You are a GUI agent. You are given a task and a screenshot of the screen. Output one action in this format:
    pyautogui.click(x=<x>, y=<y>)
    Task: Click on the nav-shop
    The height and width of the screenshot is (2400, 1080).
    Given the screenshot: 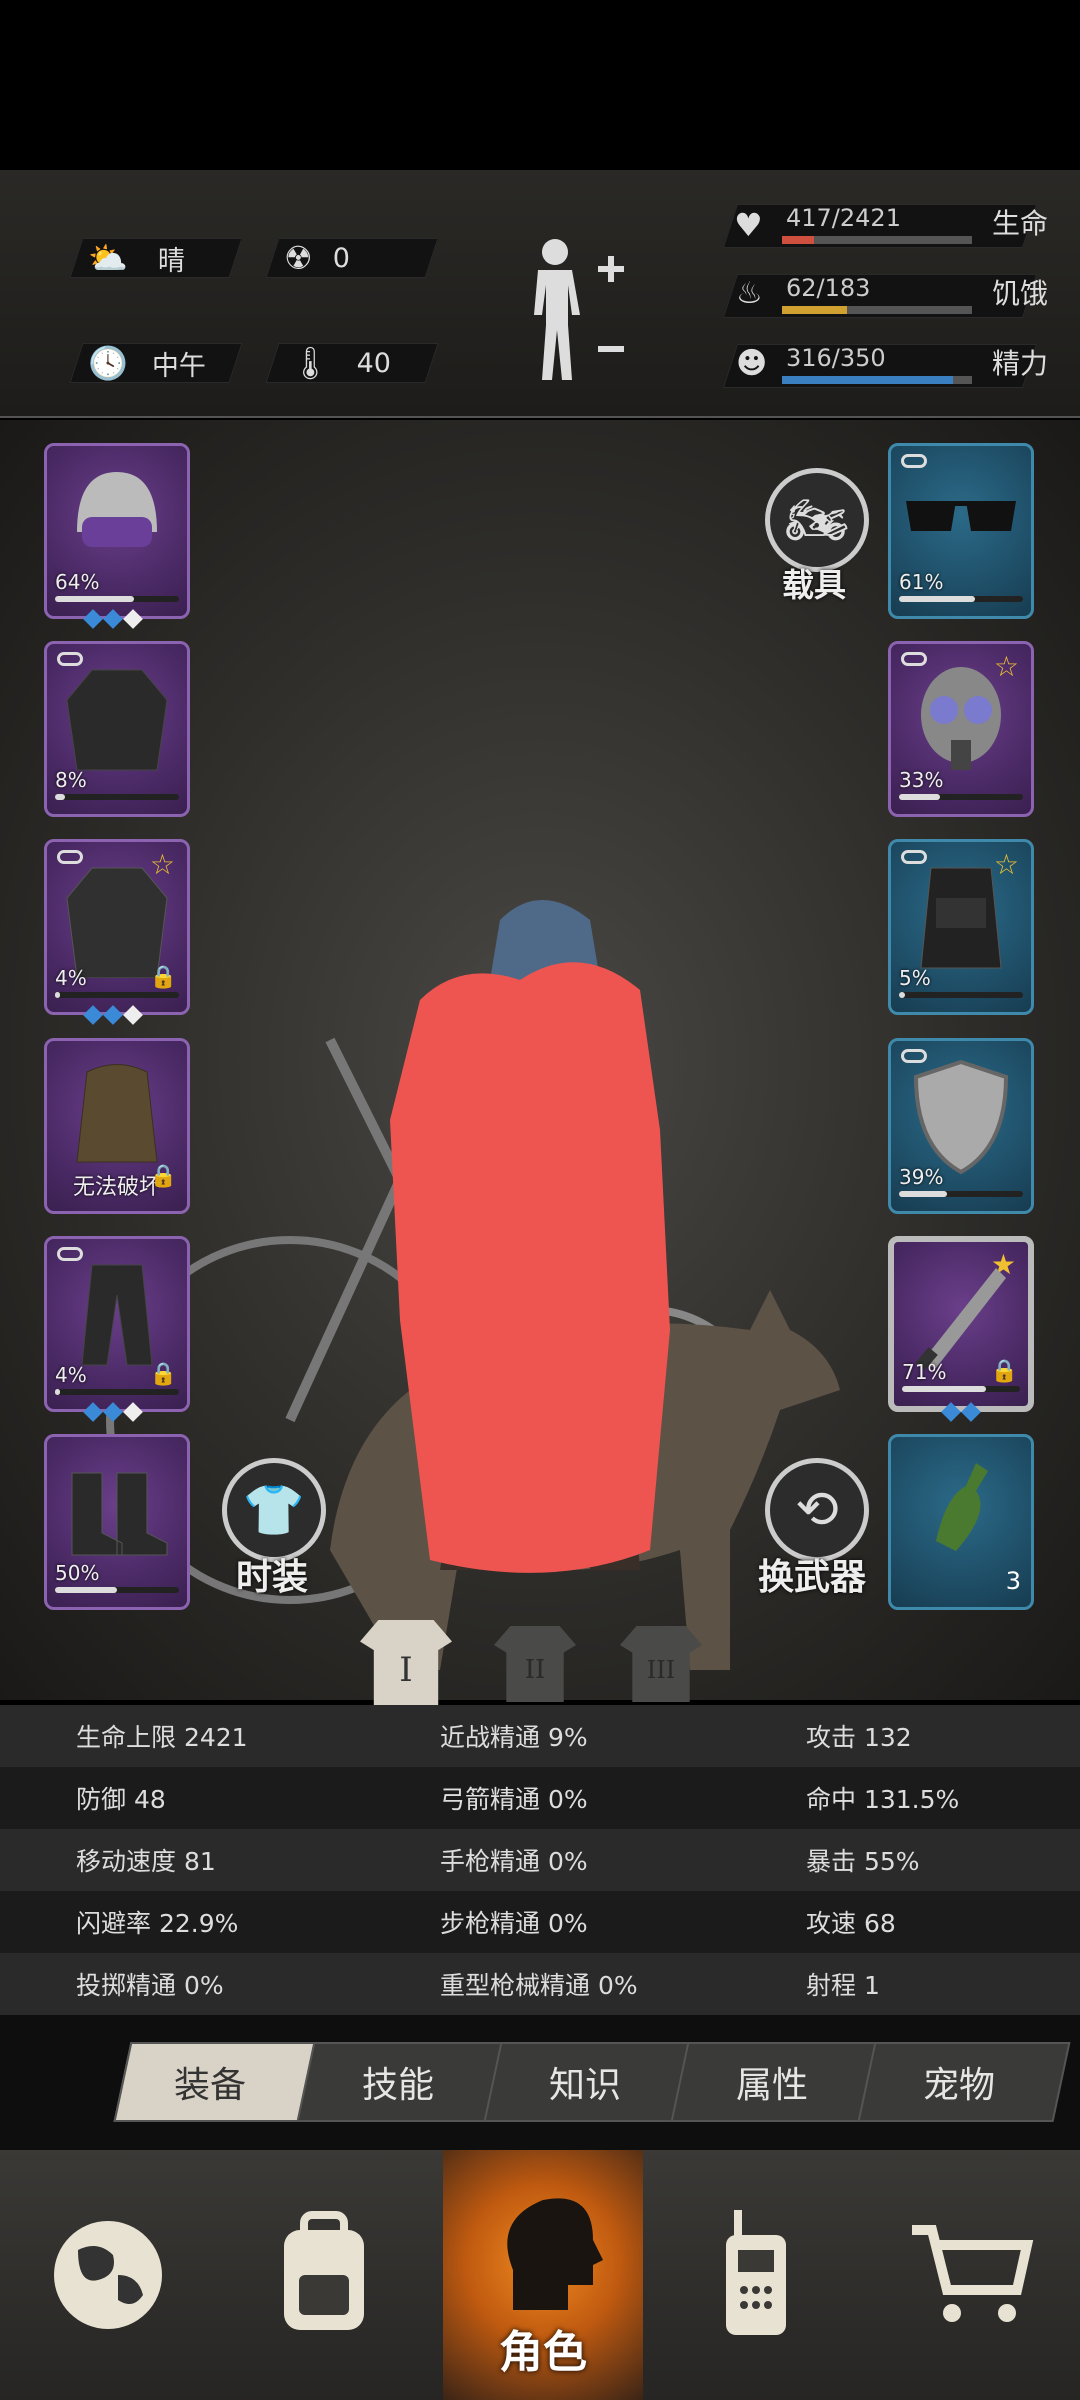 What is the action you would take?
    pyautogui.click(x=972, y=2275)
    